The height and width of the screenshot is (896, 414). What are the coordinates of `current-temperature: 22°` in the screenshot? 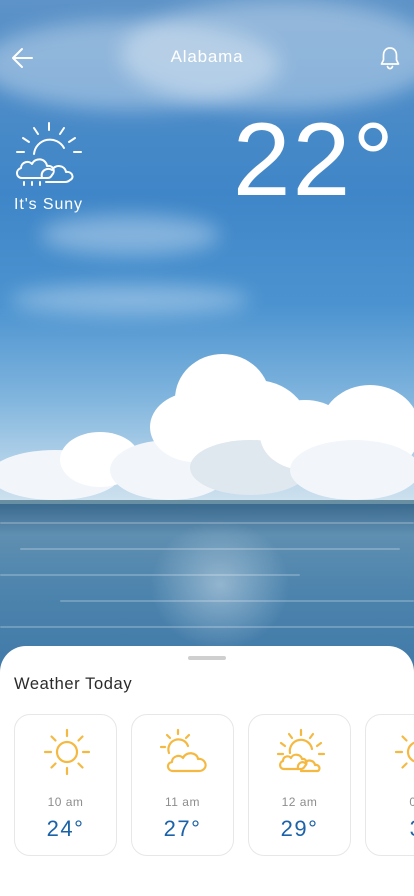 It's located at (314, 160).